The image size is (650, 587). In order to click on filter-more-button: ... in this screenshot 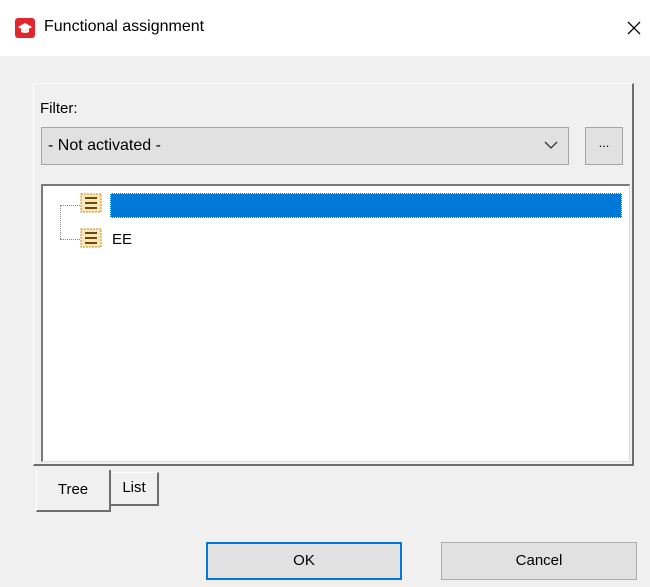, I will do `click(604, 146)`.